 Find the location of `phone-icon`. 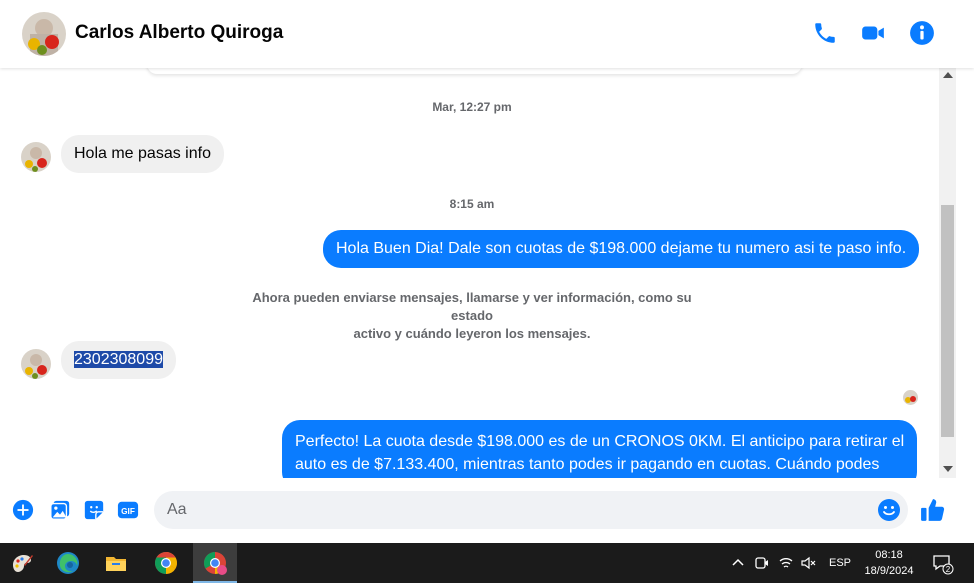

phone-icon is located at coordinates (825, 33).